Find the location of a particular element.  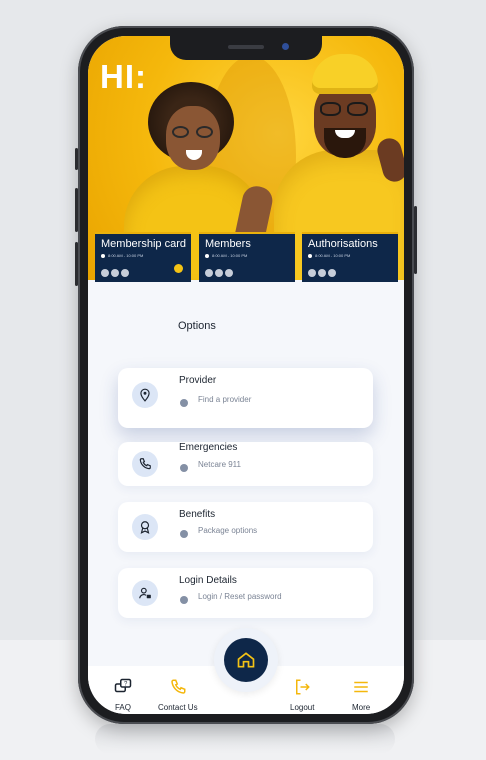

mute-switch is located at coordinates (76, 159).